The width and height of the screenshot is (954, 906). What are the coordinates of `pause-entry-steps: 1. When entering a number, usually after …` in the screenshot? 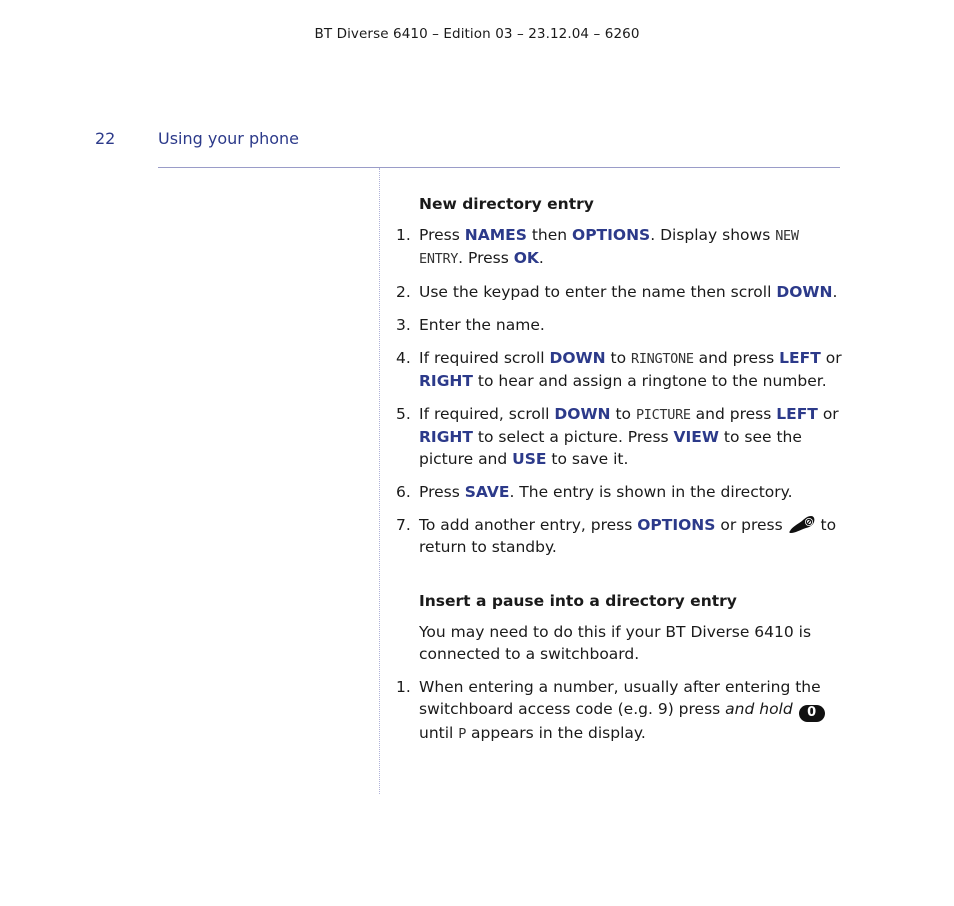 It's located at (621, 710).